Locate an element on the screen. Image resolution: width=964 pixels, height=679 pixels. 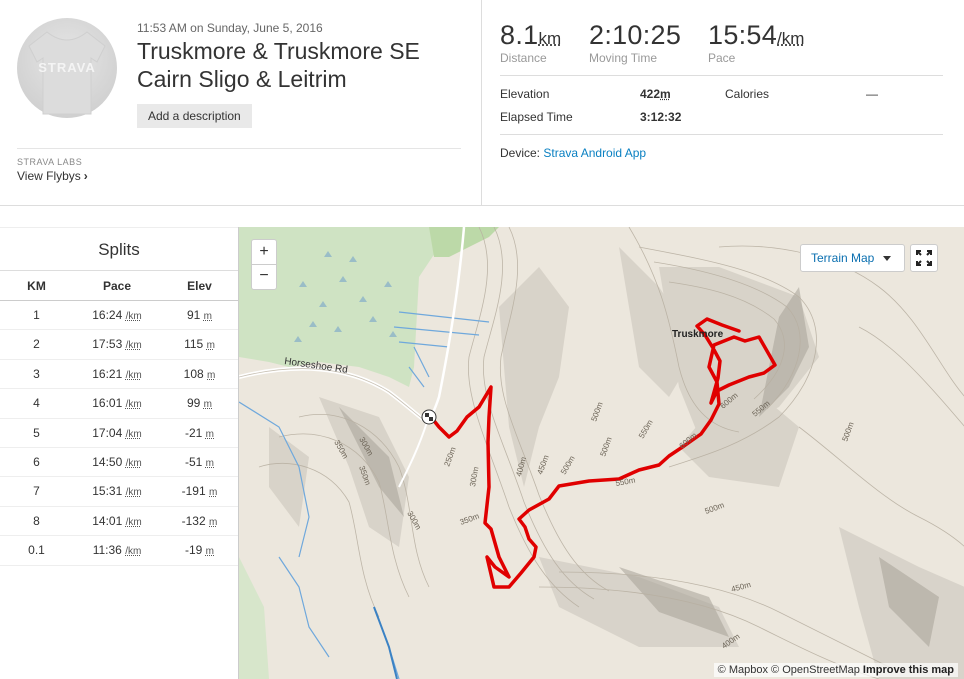
split-row: 2 17:53 /km 115 m is located at coordinates (119, 345).